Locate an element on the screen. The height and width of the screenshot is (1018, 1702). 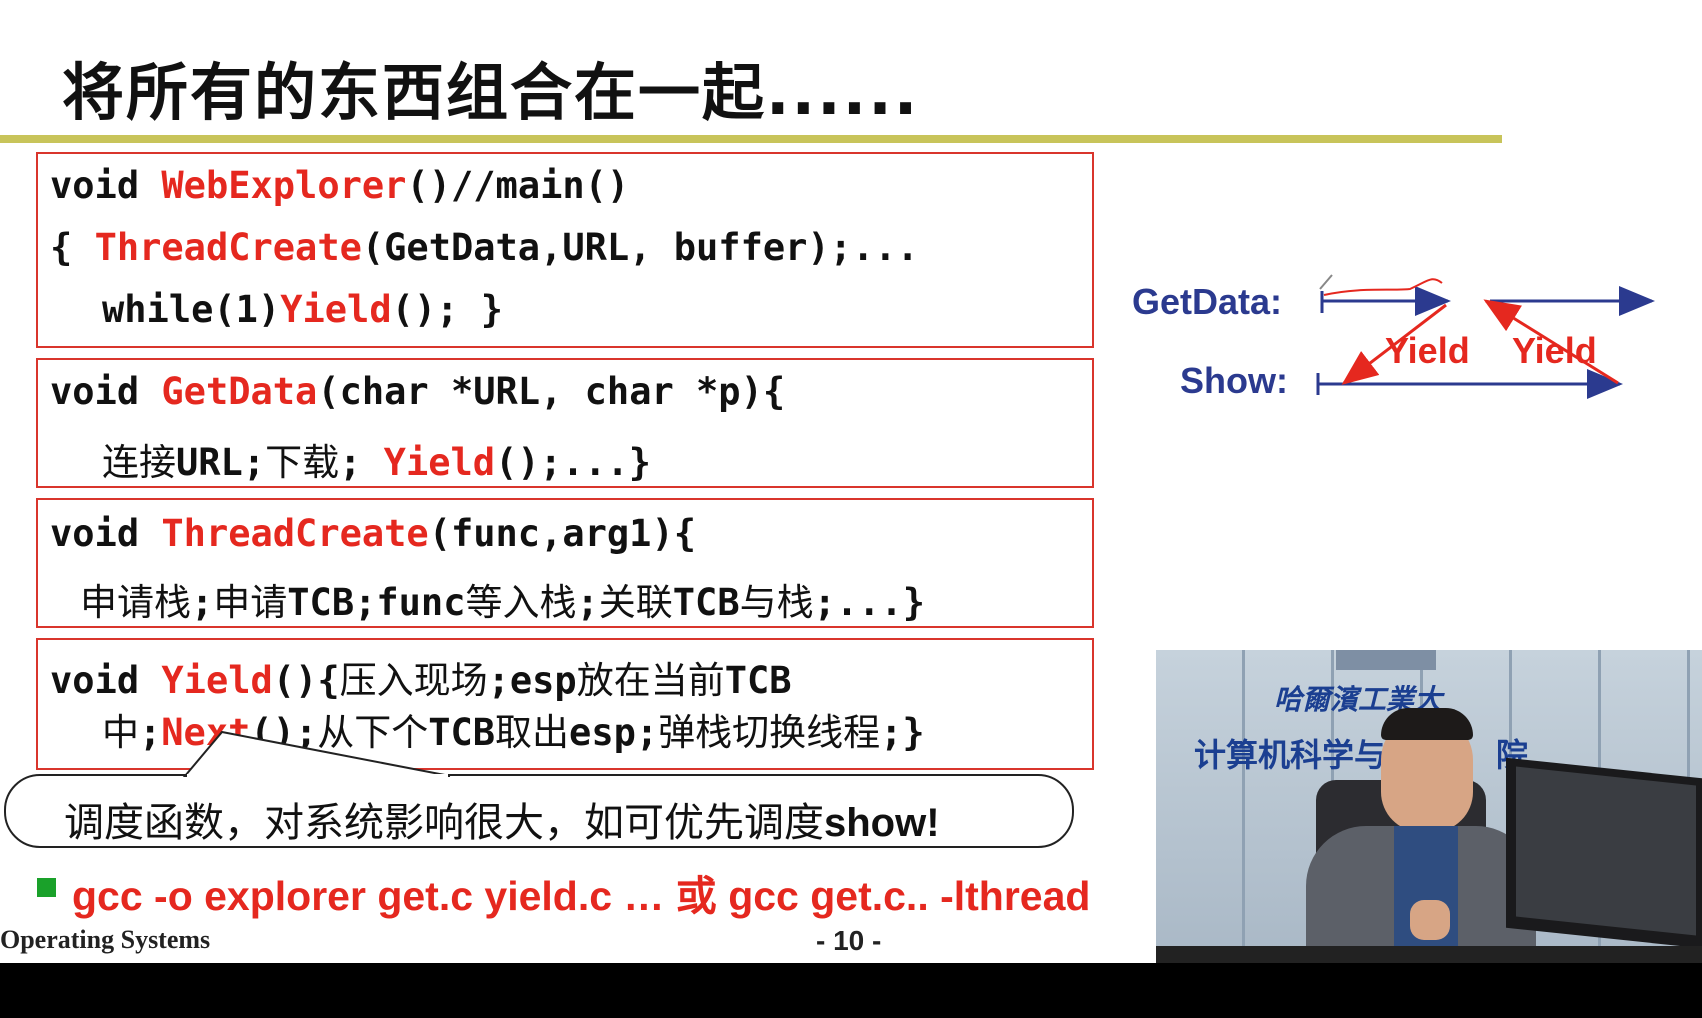
page-number: - 10 - is located at coordinates (849, 940).